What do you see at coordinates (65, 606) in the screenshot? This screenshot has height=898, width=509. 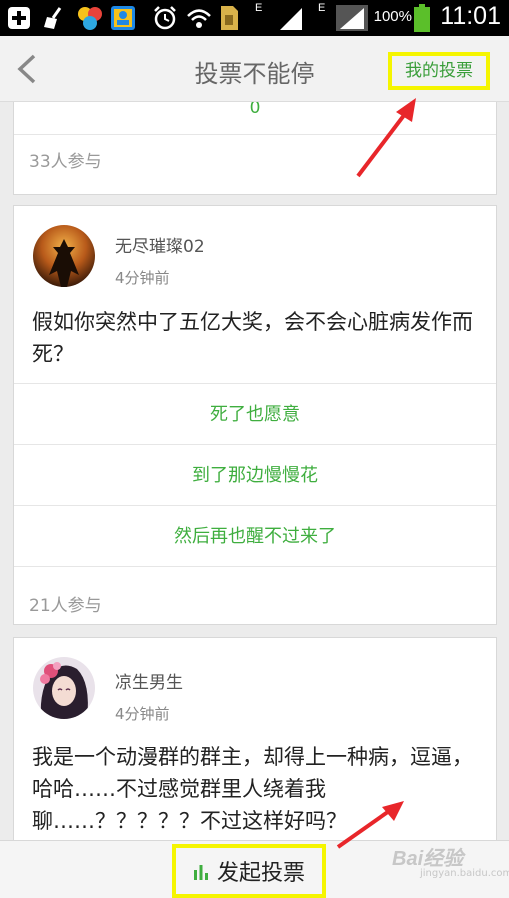 I see `participants-count: 21人参与` at bounding box center [65, 606].